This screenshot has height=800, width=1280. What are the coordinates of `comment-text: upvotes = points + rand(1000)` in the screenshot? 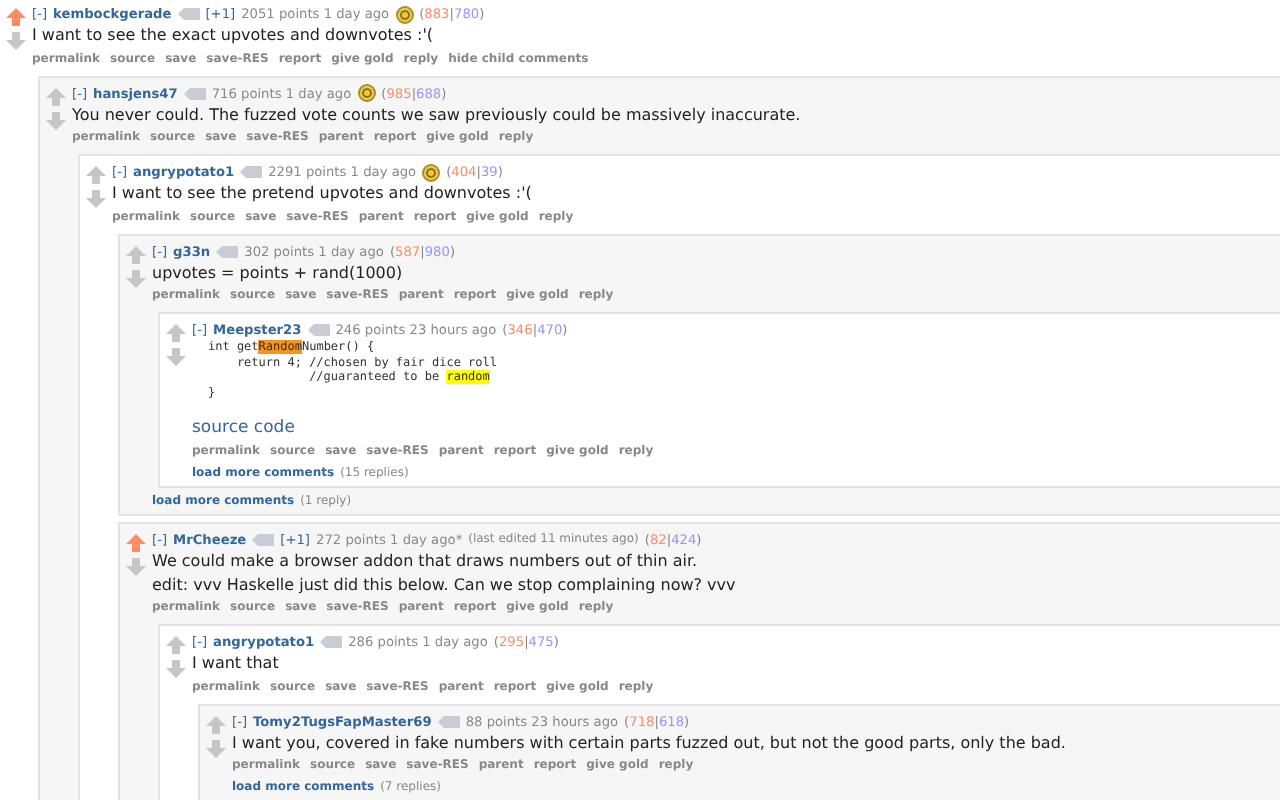 It's located at (278, 272).